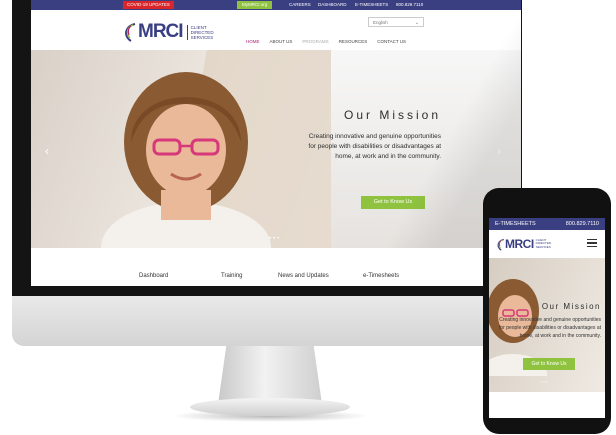 The image size is (616, 435). Describe the element at coordinates (281, 41) in the screenshot. I see `nav-about-us: ABOUT US` at that location.